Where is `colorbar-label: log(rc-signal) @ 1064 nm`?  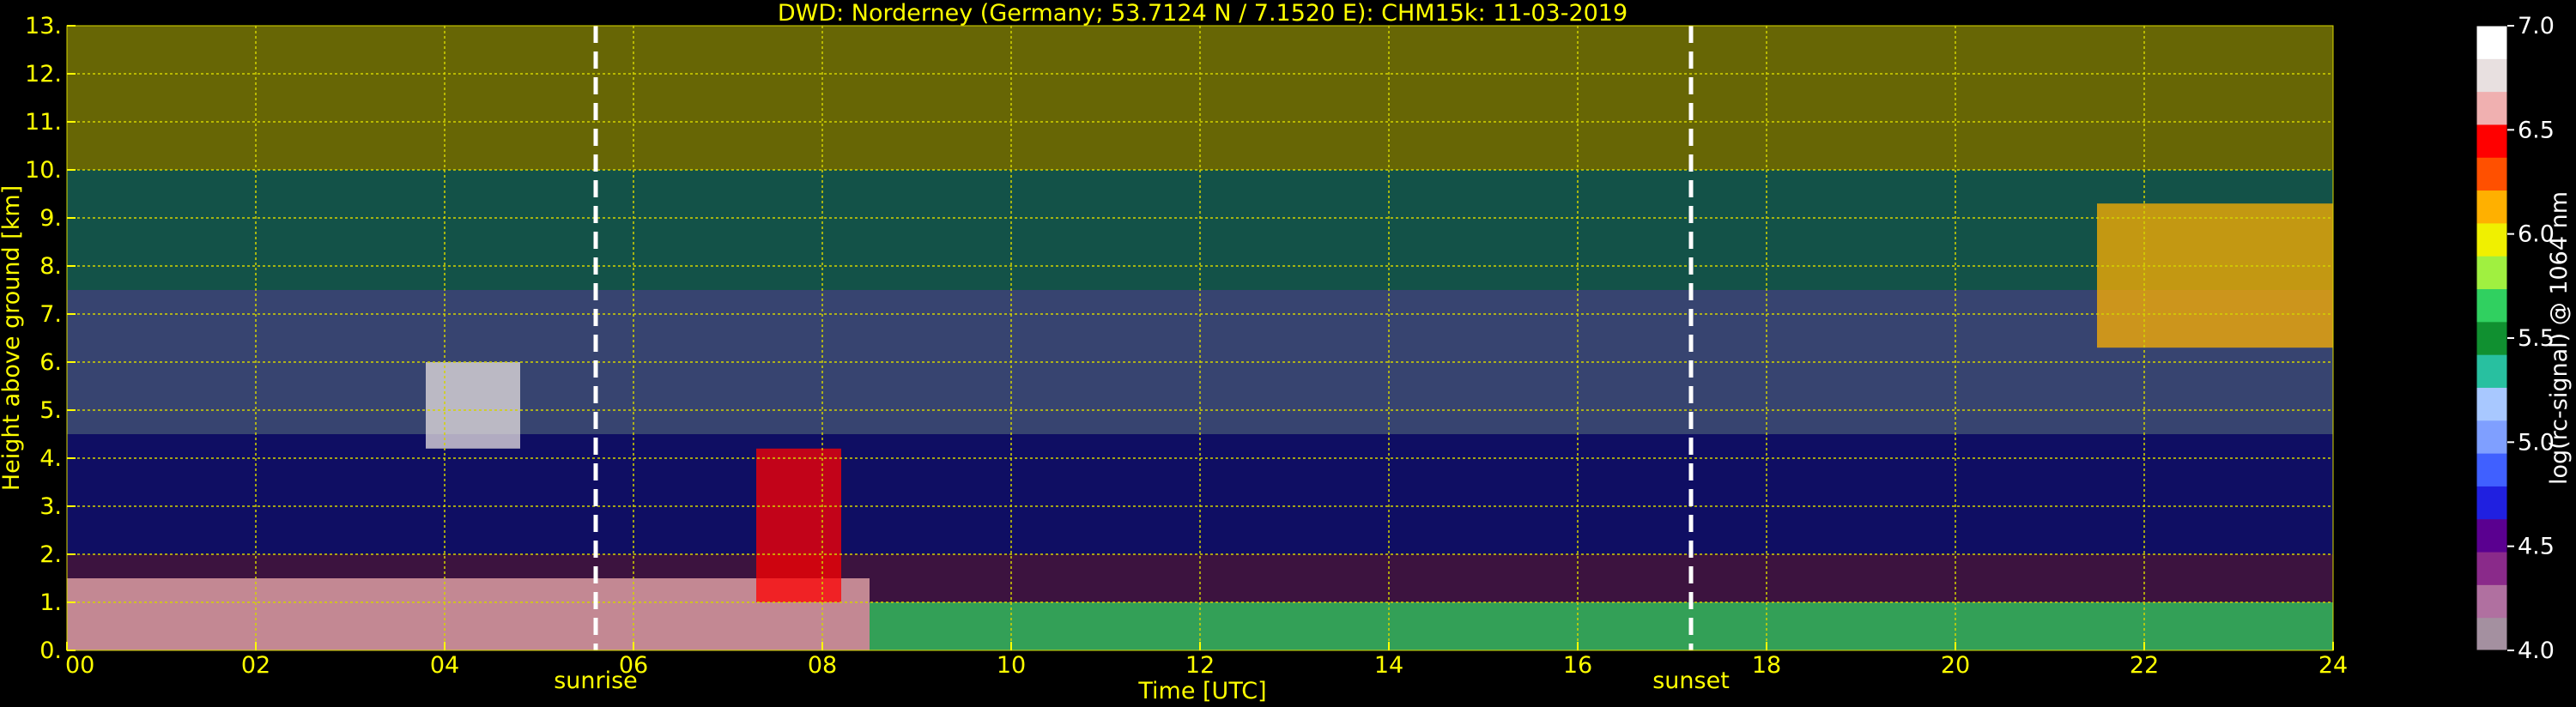
colorbar-label: log(rc-signal) @ 1064 nm is located at coordinates (2559, 338).